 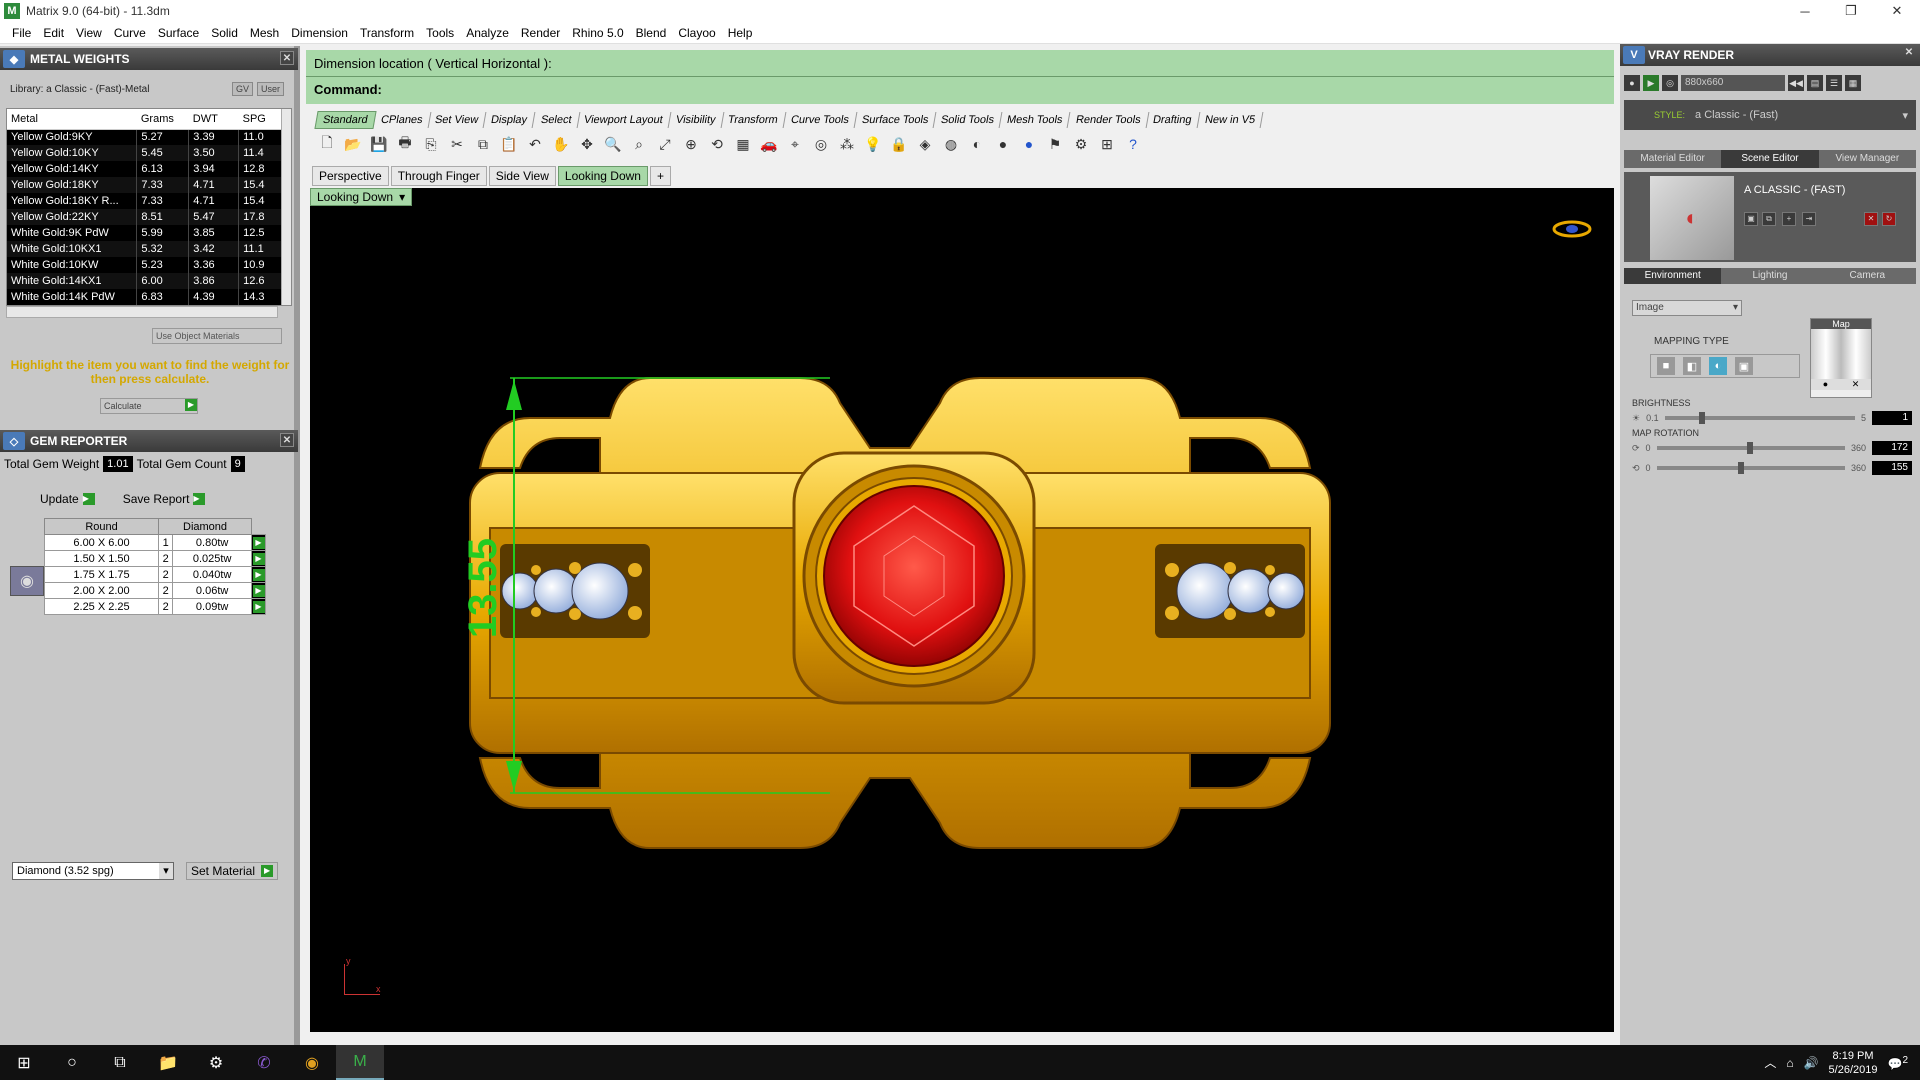 What do you see at coordinates (270, 89) in the screenshot?
I see `user-button: User` at bounding box center [270, 89].